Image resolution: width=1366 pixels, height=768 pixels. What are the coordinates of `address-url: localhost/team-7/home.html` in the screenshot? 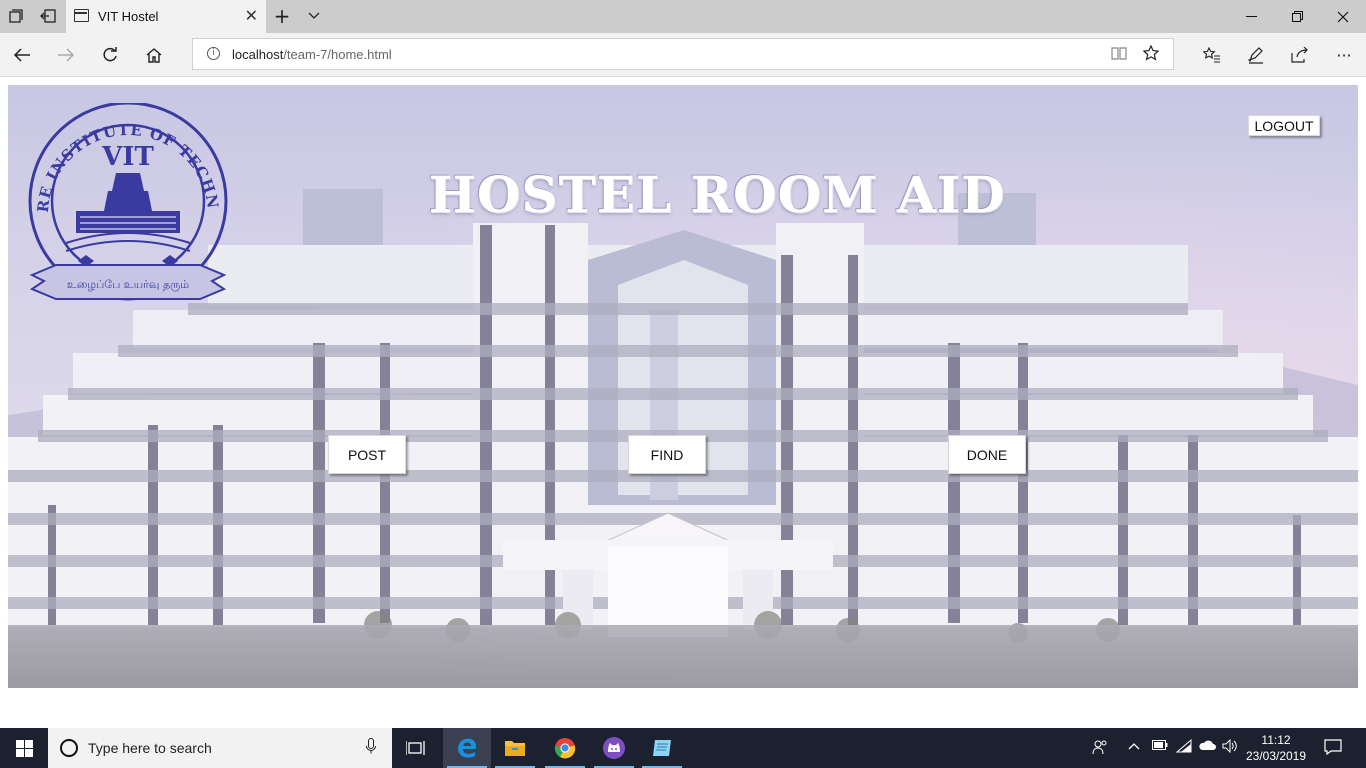 It's located at (312, 54).